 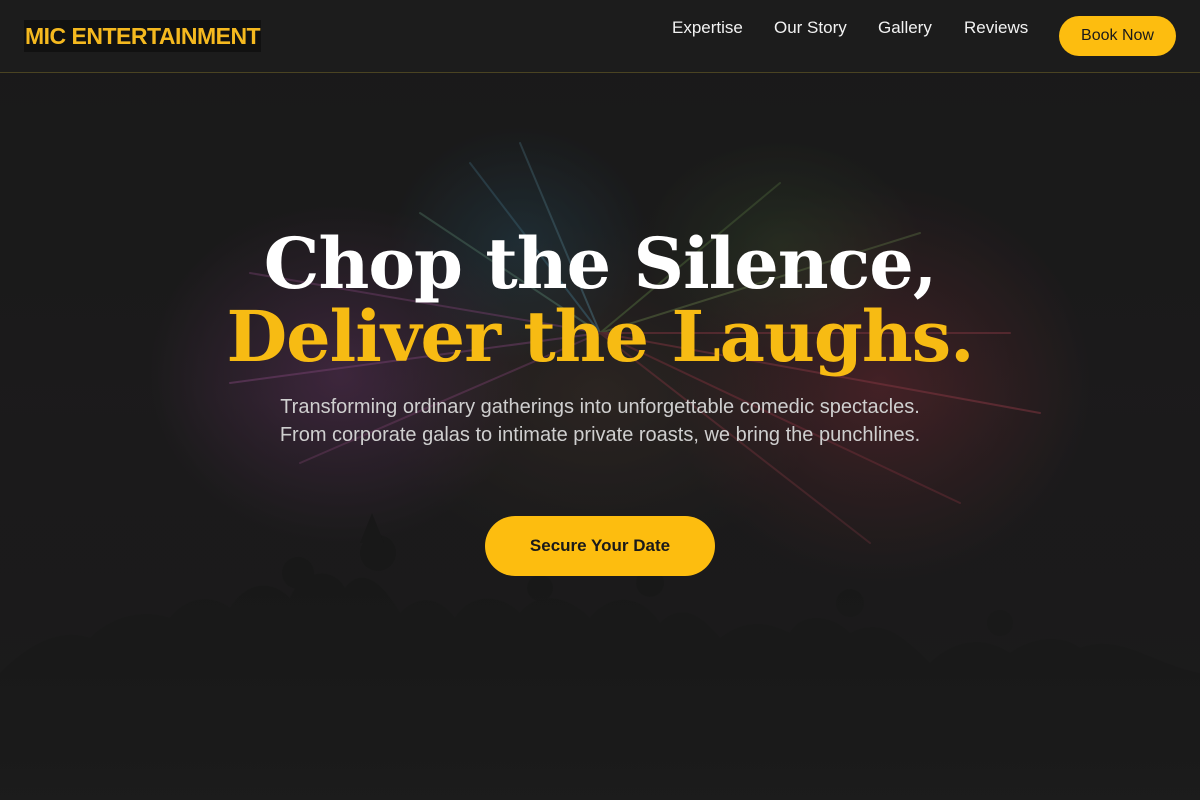 What do you see at coordinates (143, 36) in the screenshot?
I see `brand-logo: MIC ENTERTAINMENT` at bounding box center [143, 36].